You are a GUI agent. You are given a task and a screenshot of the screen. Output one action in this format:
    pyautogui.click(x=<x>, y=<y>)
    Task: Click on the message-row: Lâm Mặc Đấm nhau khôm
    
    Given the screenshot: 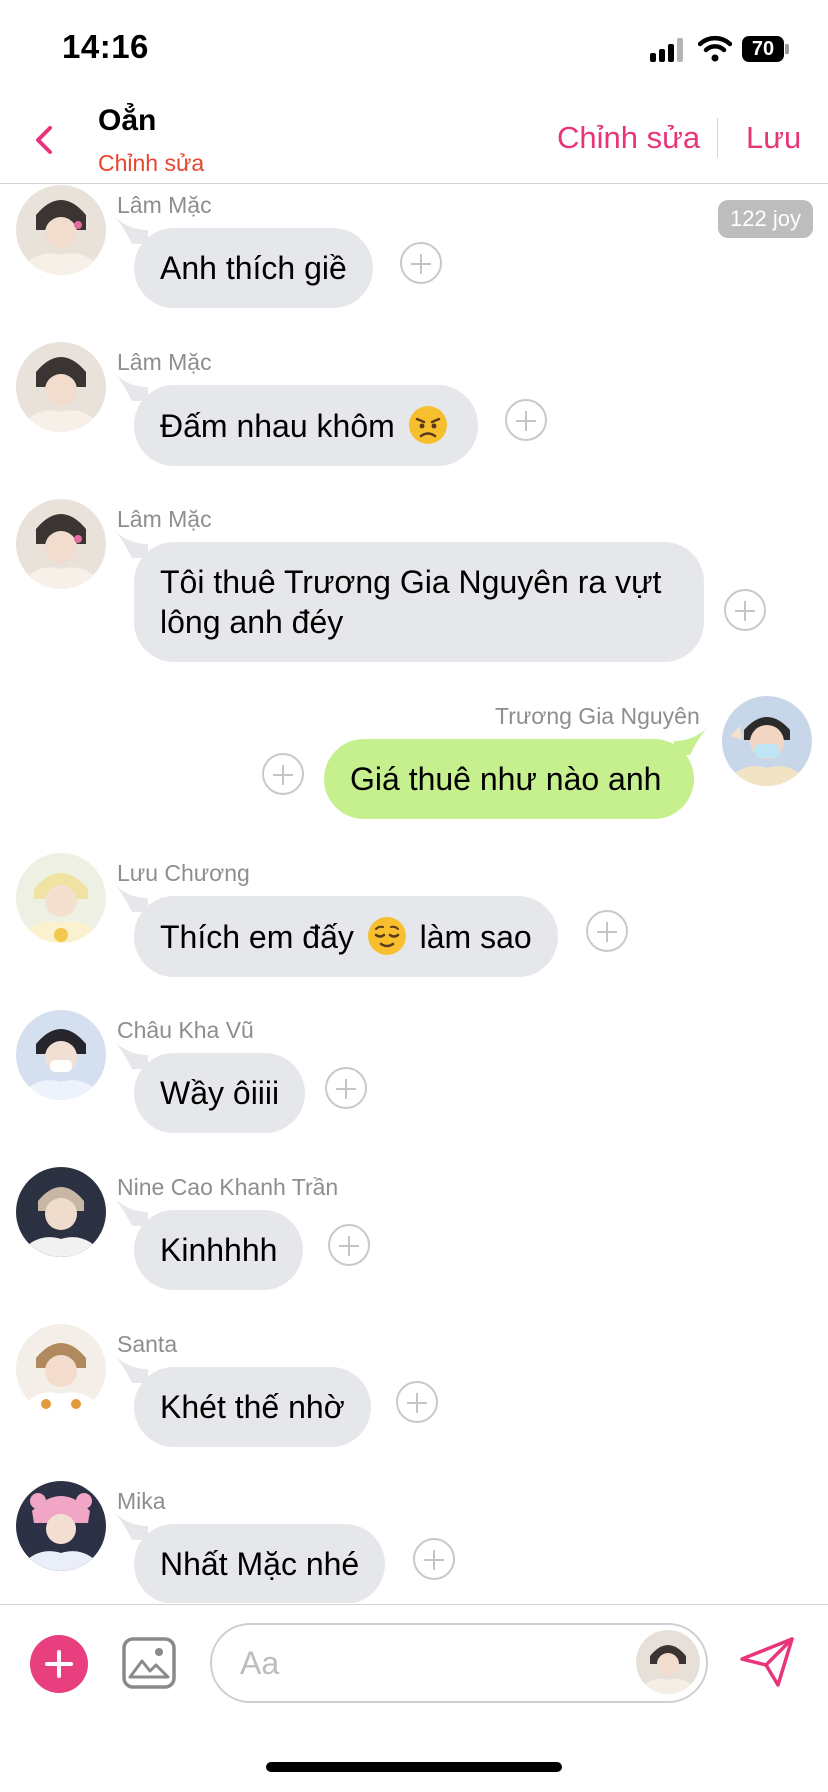 What is the action you would take?
    pyautogui.click(x=414, y=404)
    